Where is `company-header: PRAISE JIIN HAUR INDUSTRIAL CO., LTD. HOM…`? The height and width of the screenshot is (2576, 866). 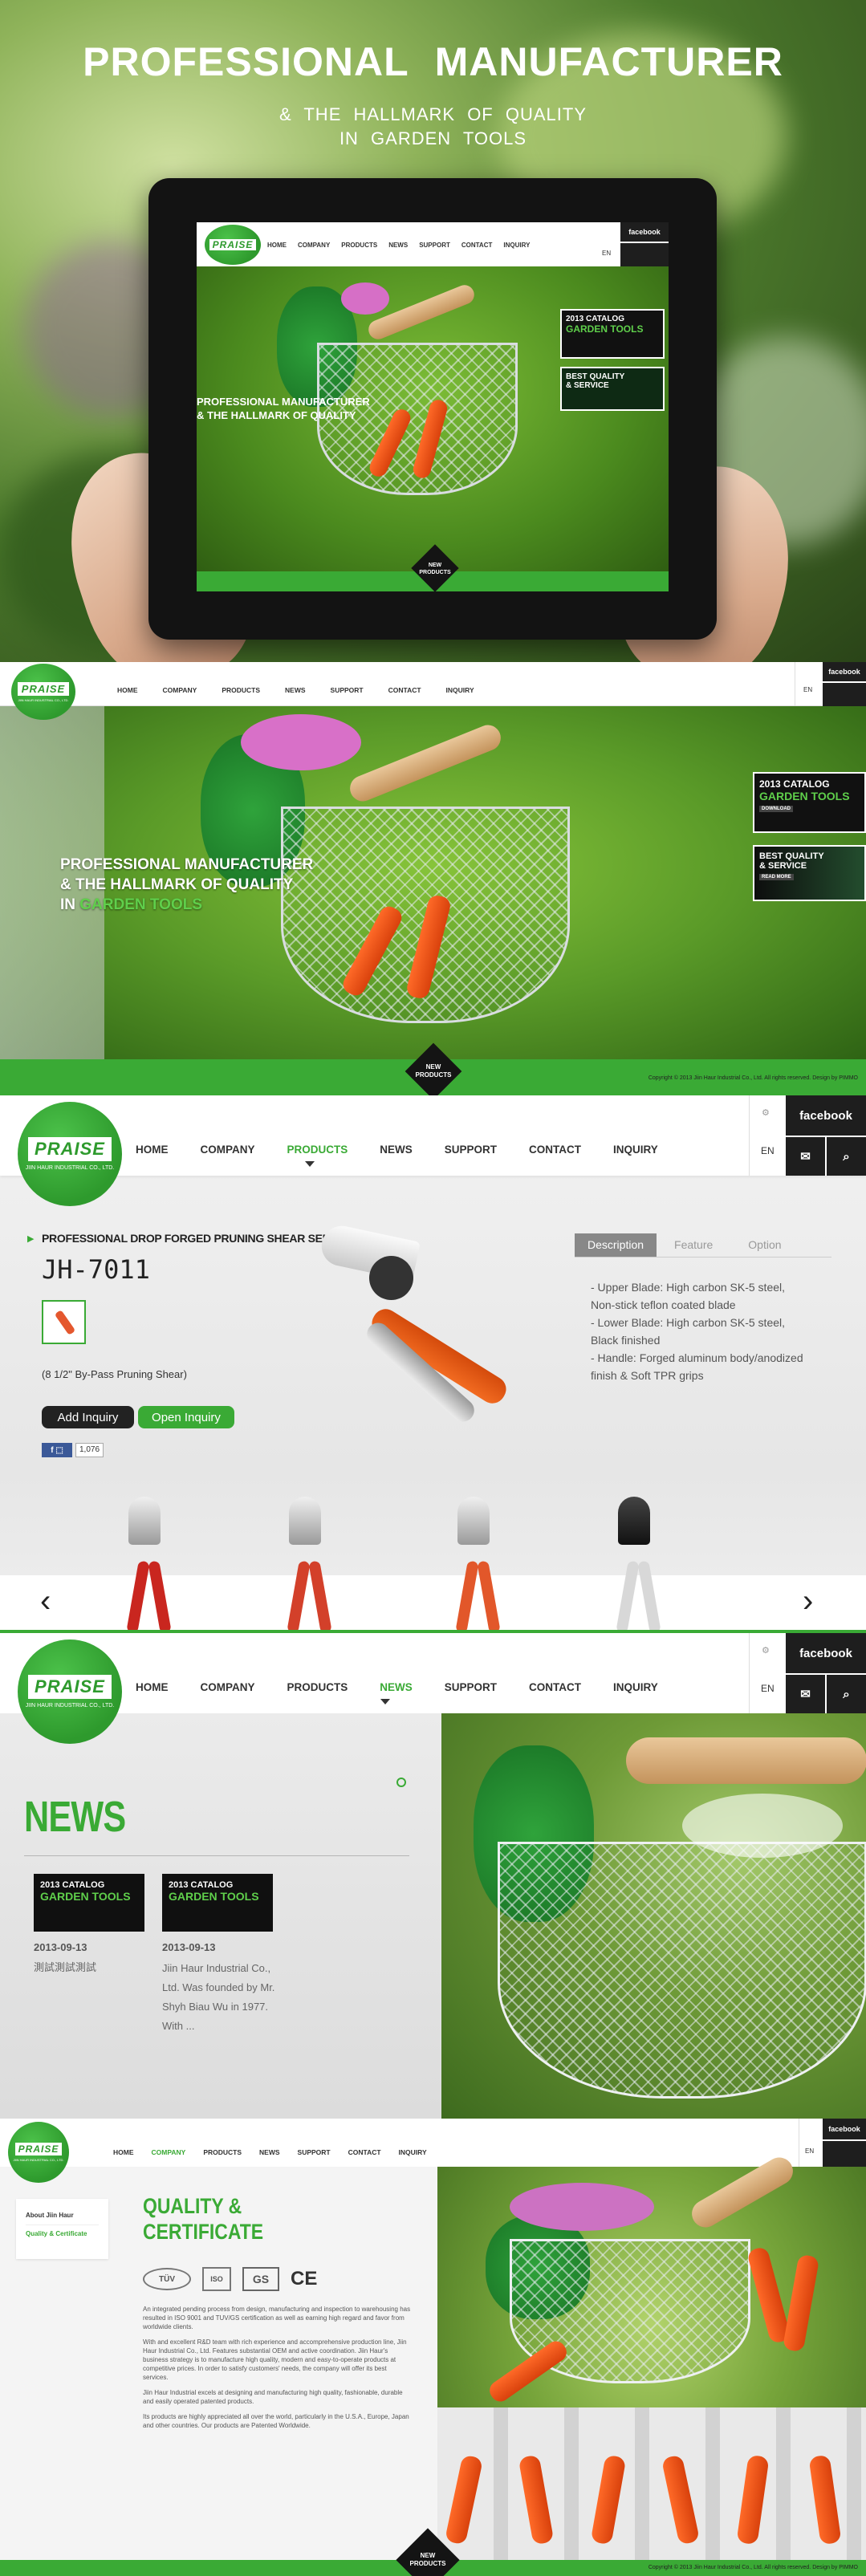
company-header: PRAISE JIIN HAUR INDUSTRIAL CO., LTD. HOM… is located at coordinates (433, 2151).